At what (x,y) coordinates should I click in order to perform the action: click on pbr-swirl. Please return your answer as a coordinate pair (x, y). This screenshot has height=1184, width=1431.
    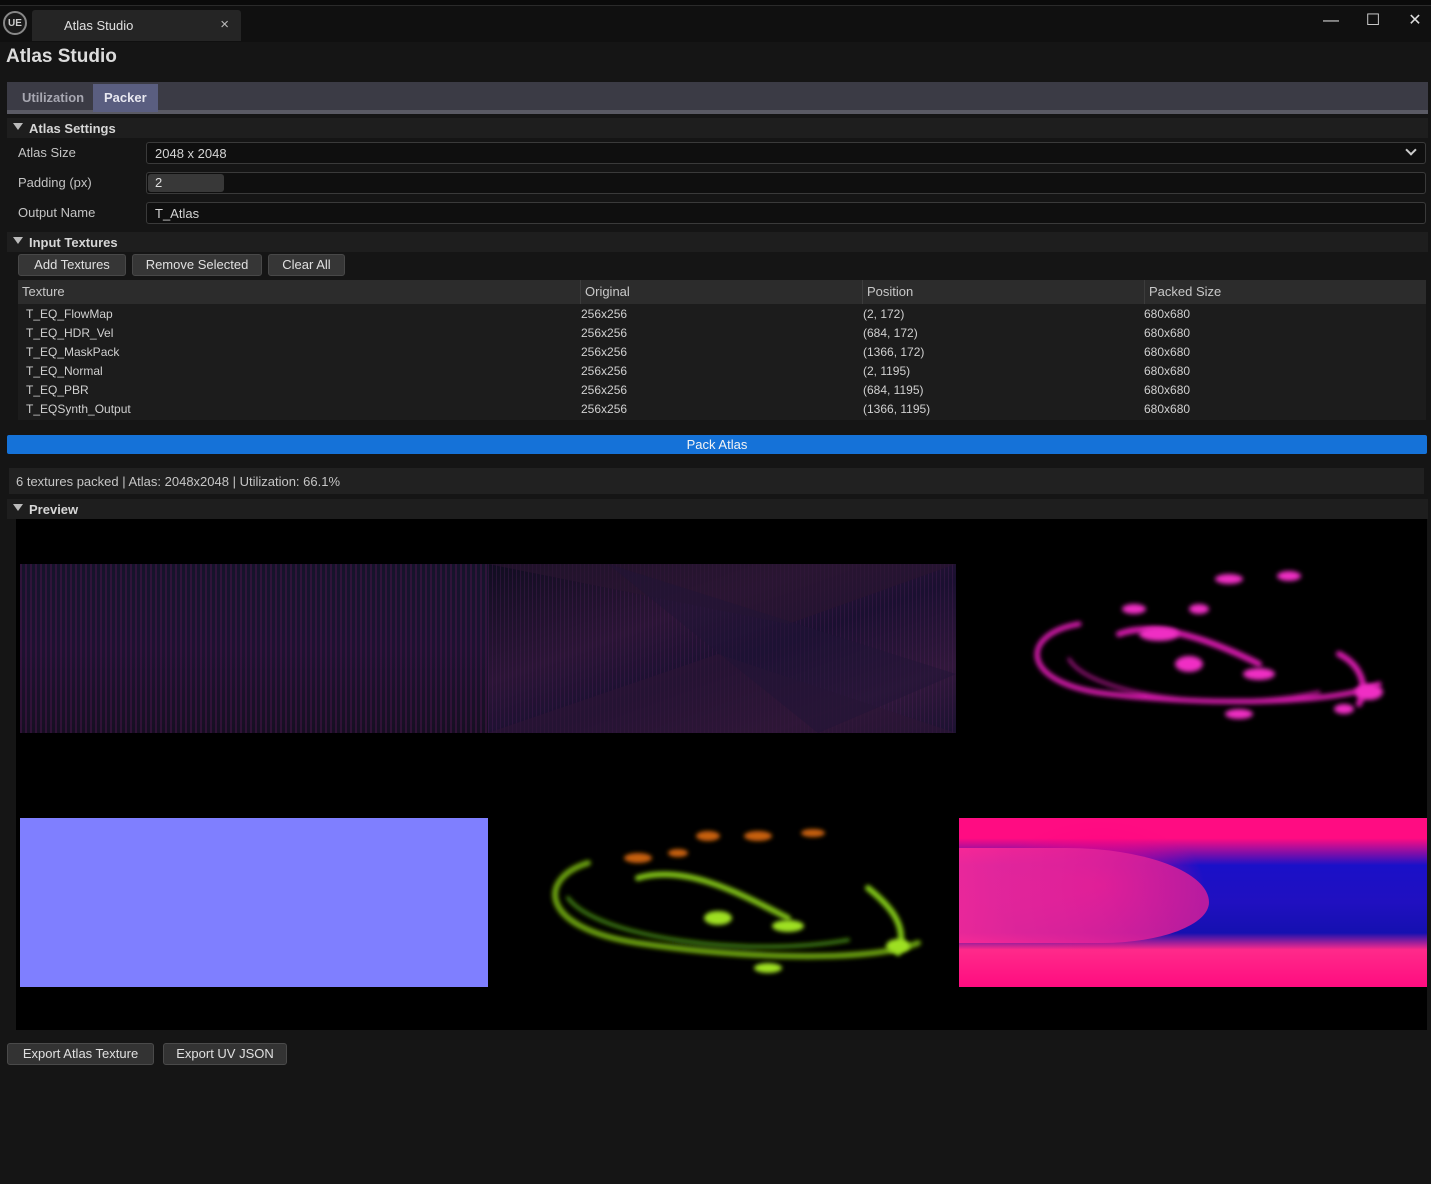
    Looking at the image, I should click on (736, 901).